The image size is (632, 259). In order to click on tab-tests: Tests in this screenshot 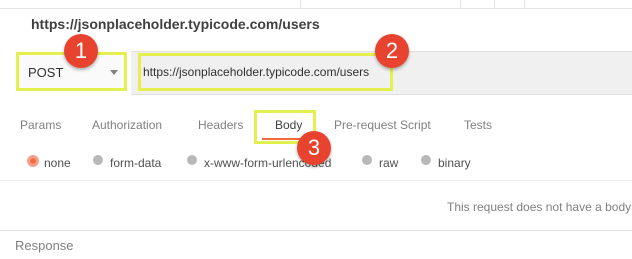, I will do `click(478, 125)`.